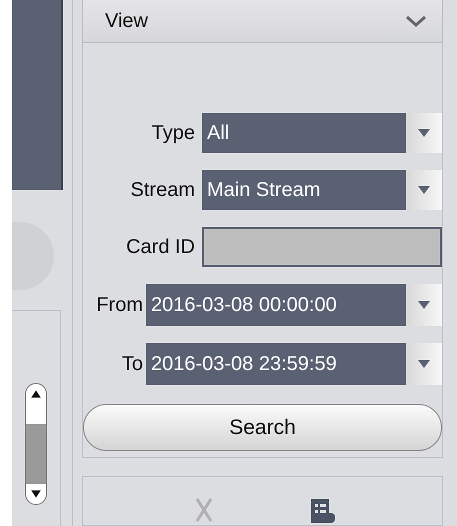  Describe the element at coordinates (294, 364) in the screenshot. I see `dropdown-field: 2016-03-08 23:59:59` at that location.